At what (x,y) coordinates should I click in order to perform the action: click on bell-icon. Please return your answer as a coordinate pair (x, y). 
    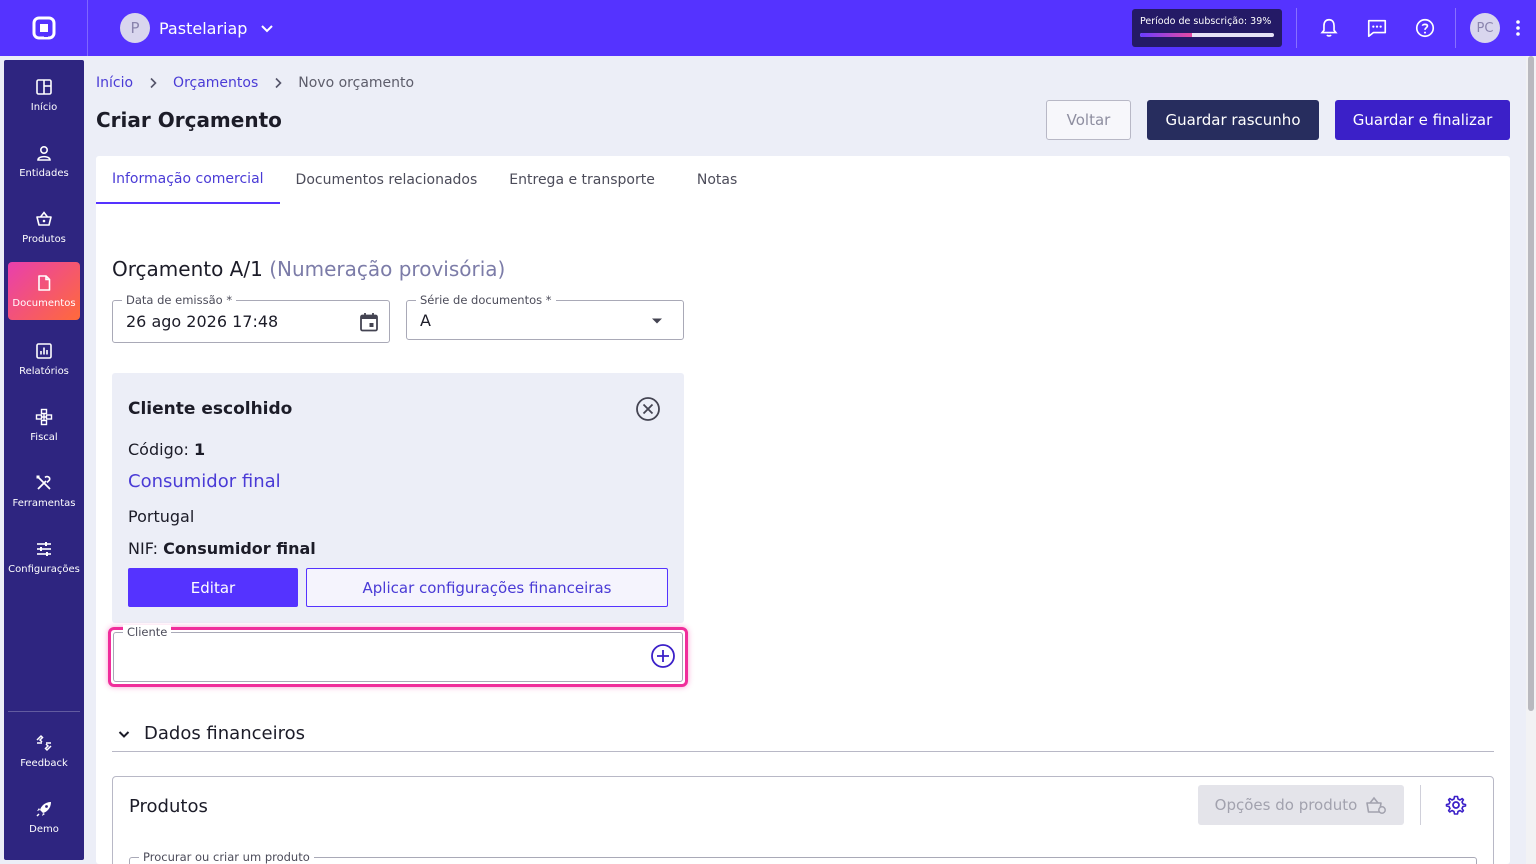
    Looking at the image, I should click on (1329, 27).